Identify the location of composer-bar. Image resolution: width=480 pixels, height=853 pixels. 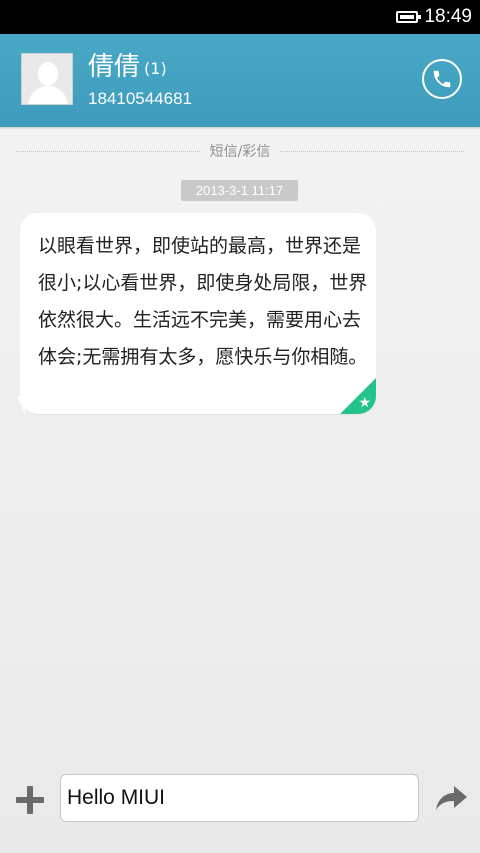
(240, 806).